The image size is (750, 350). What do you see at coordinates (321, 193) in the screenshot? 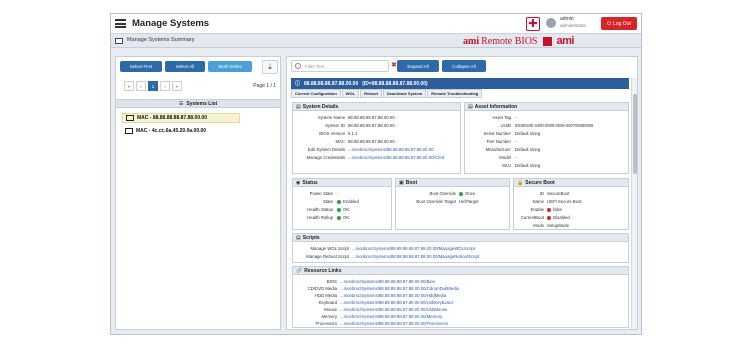
I see `row-label: Power State` at bounding box center [321, 193].